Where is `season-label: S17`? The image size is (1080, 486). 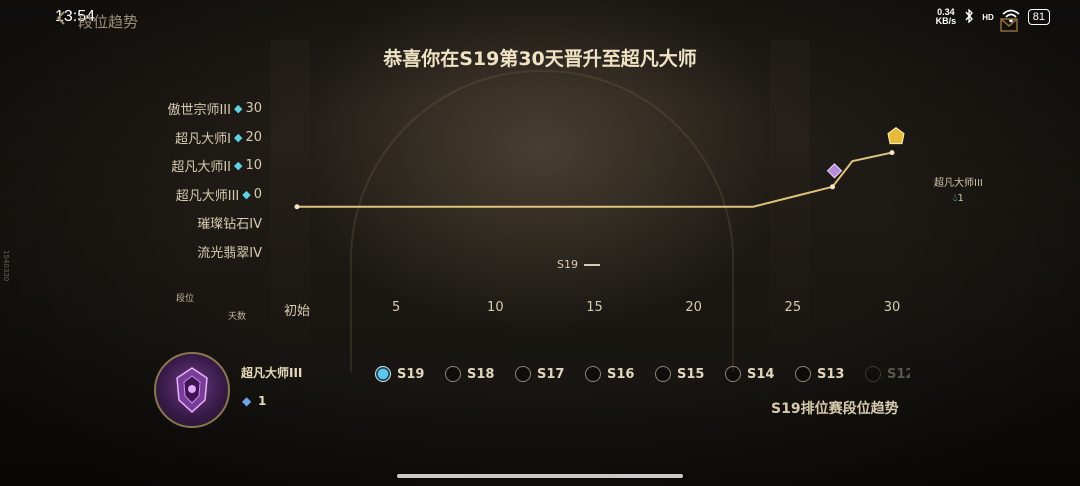
season-label: S17 is located at coordinates (551, 374).